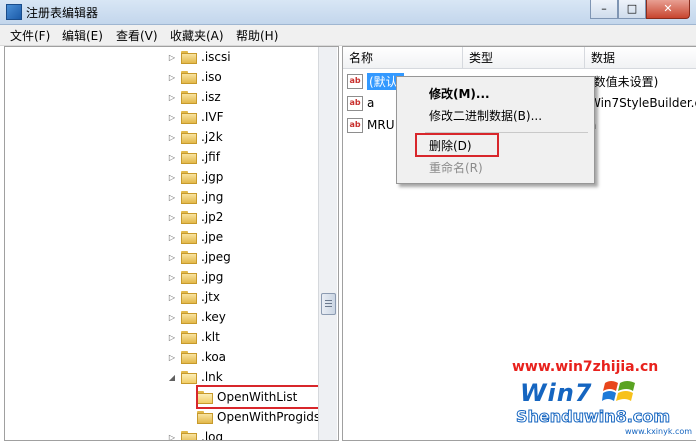 This screenshot has width=696, height=441. Describe the element at coordinates (199, 257) in the screenshot. I see `tree-item: ▷.jpeg` at that location.